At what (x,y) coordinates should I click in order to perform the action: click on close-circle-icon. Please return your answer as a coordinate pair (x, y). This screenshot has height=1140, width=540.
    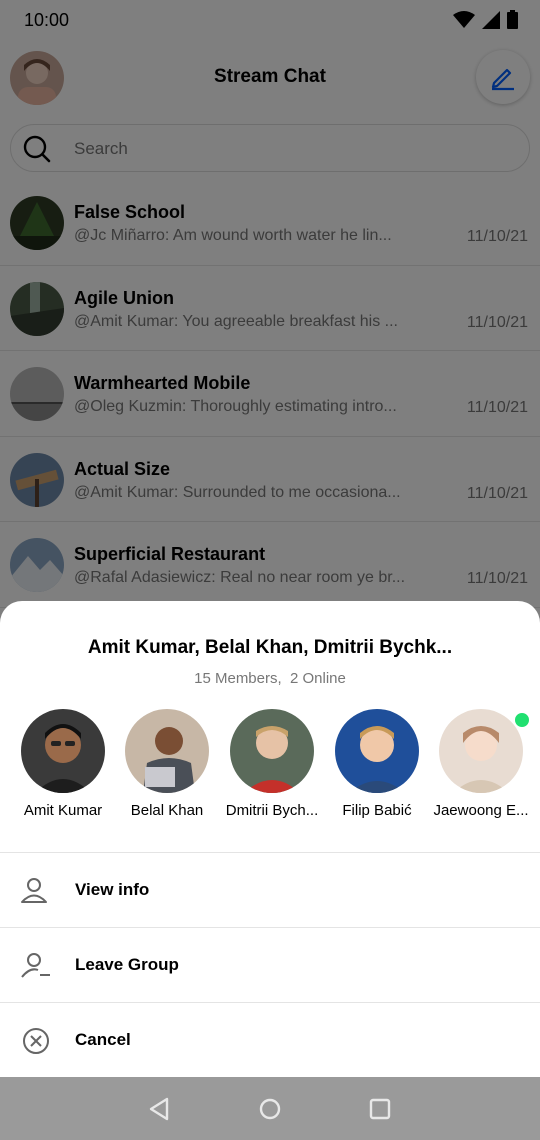
    Looking at the image, I should click on (36, 1041).